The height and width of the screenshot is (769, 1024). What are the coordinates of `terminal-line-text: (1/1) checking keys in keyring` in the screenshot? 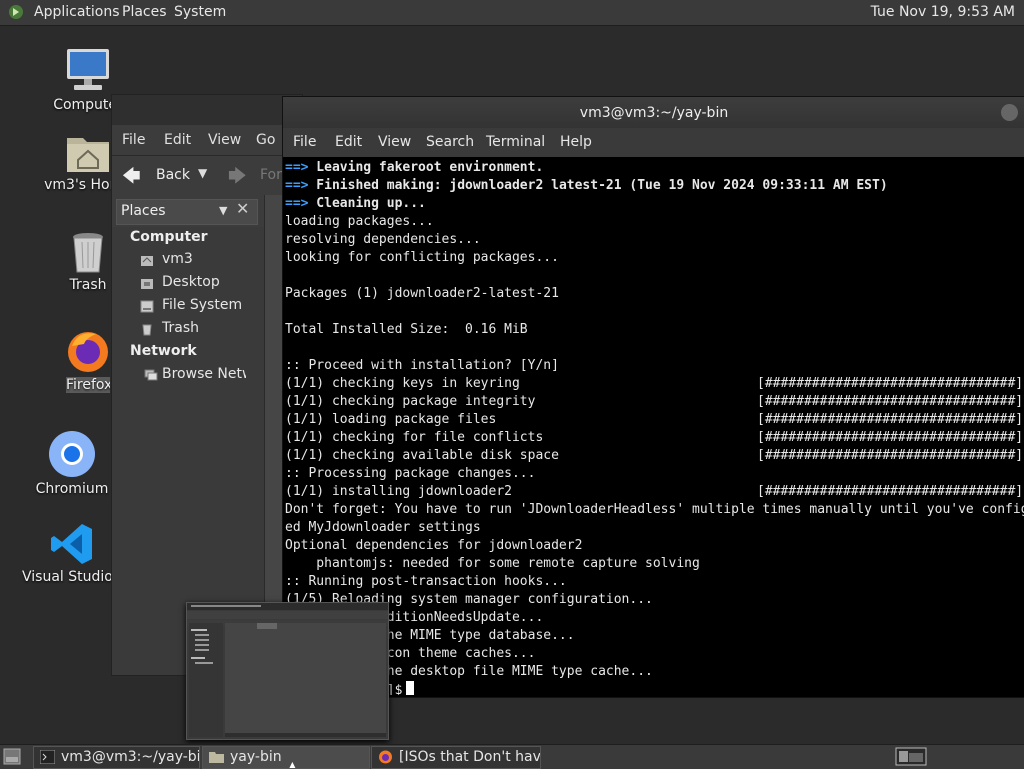 It's located at (402, 383).